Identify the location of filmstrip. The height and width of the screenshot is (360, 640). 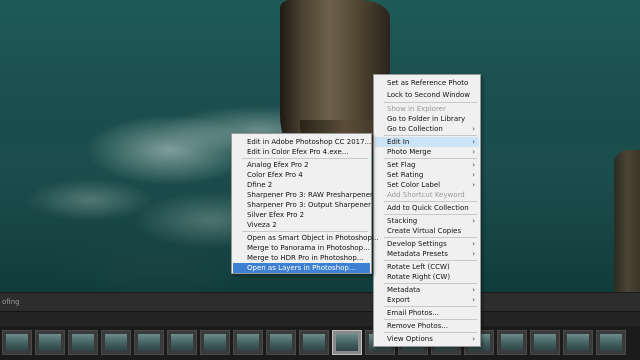
(320, 343).